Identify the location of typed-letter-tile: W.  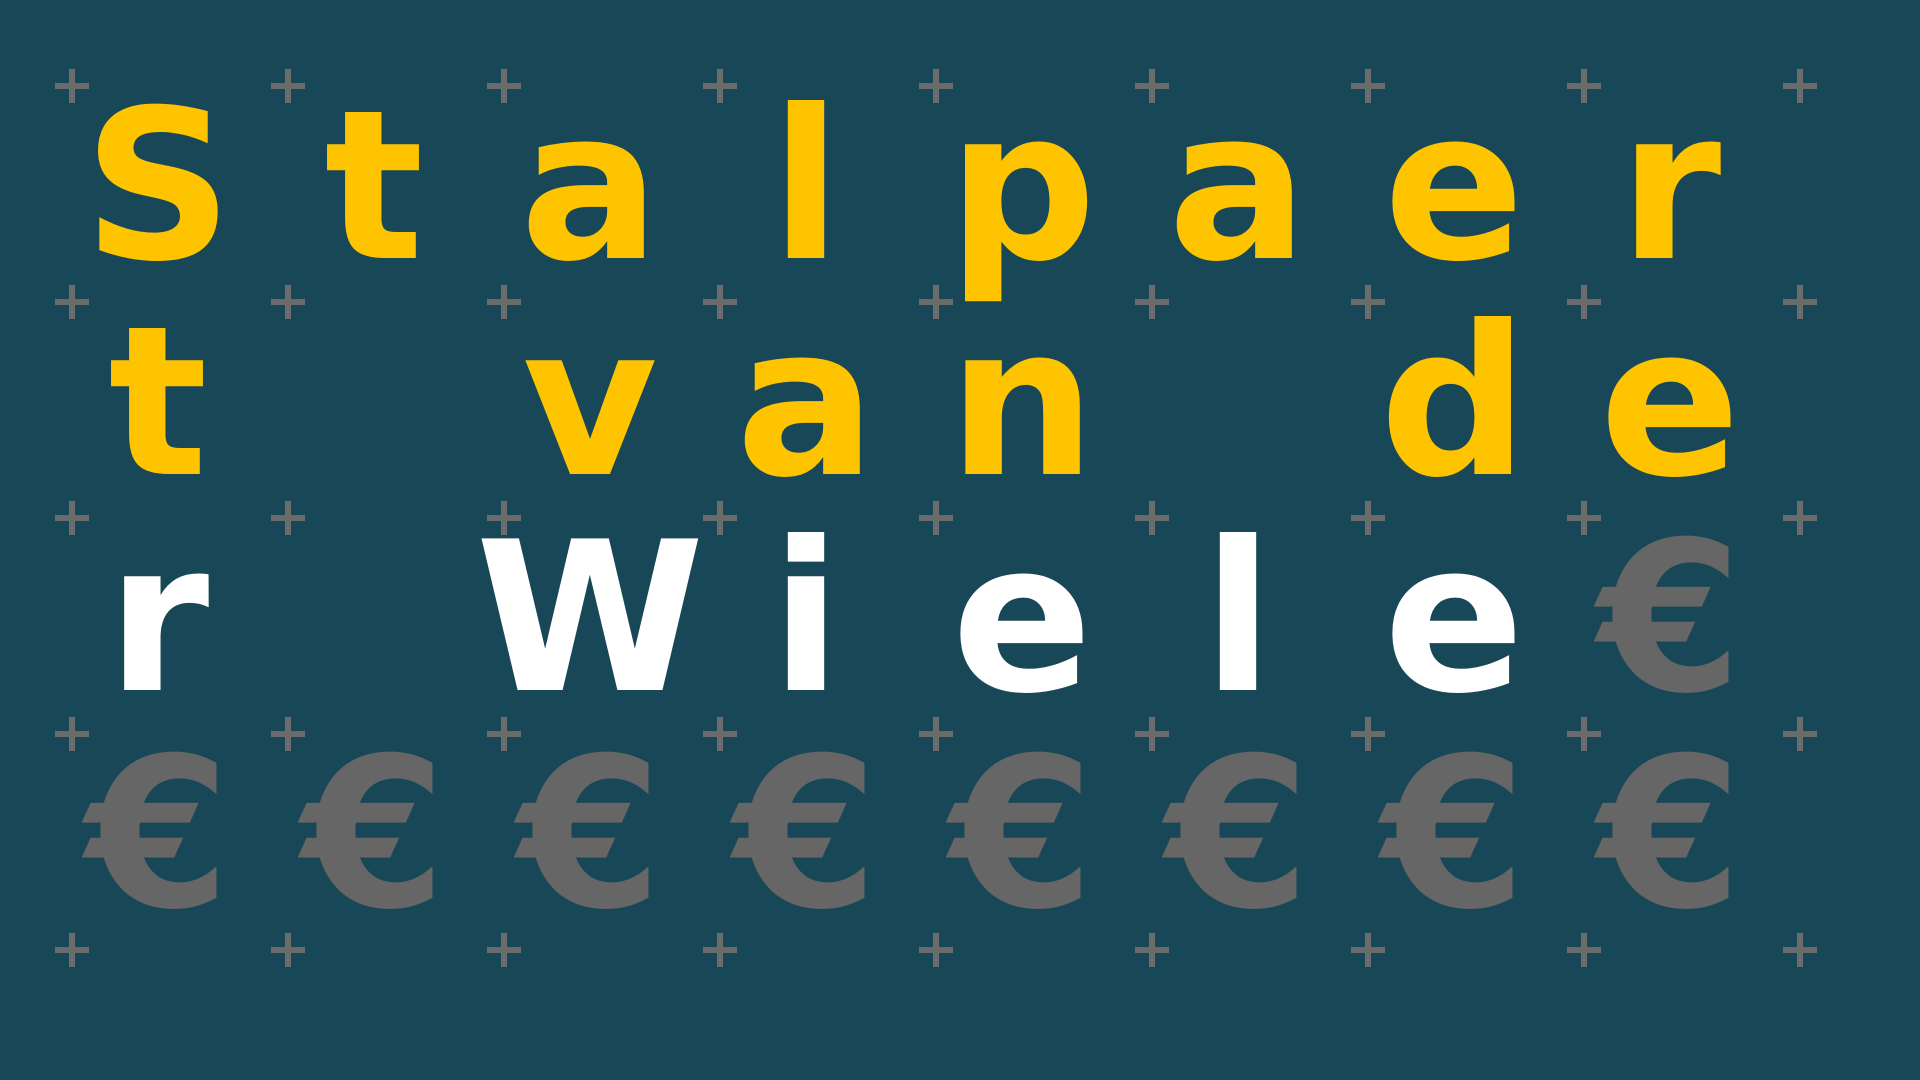
(589, 619).